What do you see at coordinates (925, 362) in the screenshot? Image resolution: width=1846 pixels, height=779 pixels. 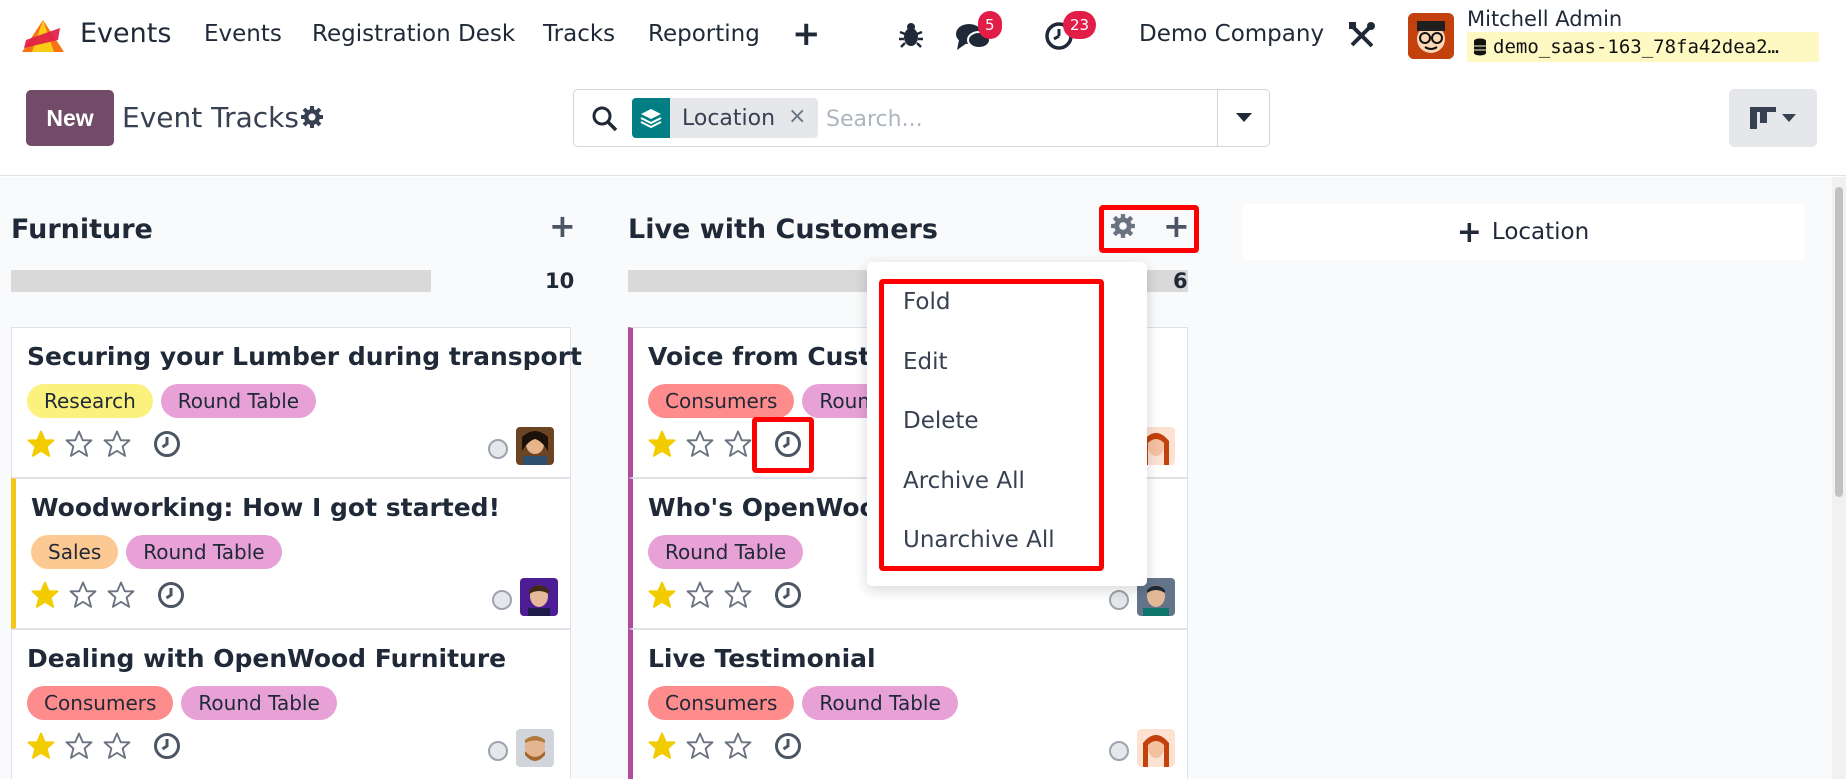 I see `menu-item-edit: Edit` at bounding box center [925, 362].